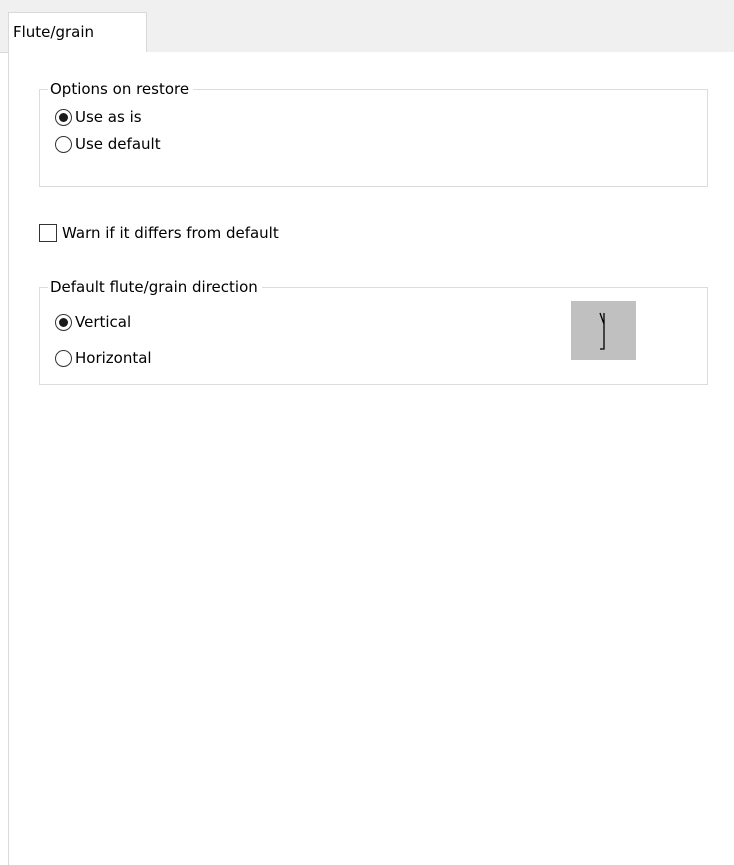 Image resolution: width=734 pixels, height=865 pixels. What do you see at coordinates (103, 322) in the screenshot?
I see `vertical-label: Vertical` at bounding box center [103, 322].